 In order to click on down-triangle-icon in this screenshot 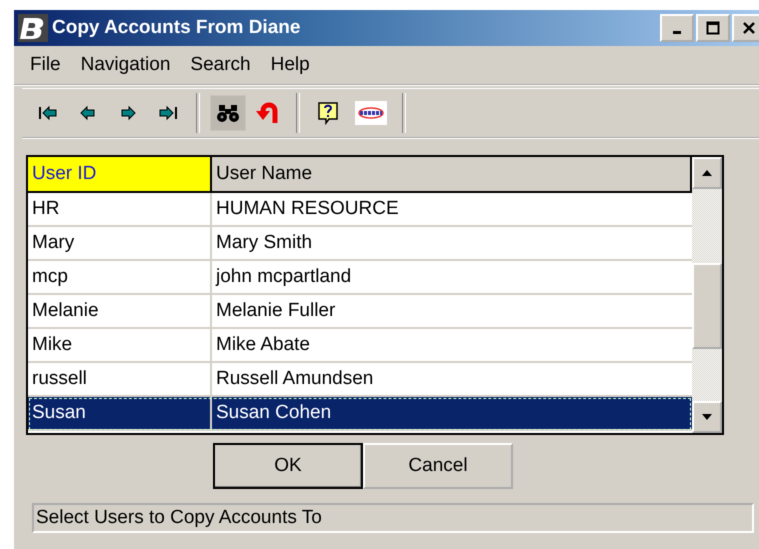, I will do `click(707, 417)`.